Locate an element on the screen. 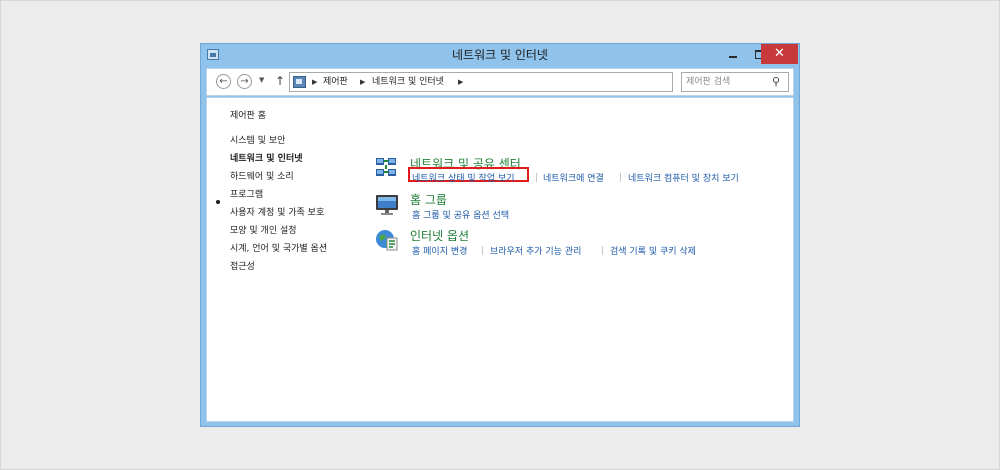 This screenshot has height=470, width=1000. window-title: 네트워크 및 인터넷 is located at coordinates (500, 55).